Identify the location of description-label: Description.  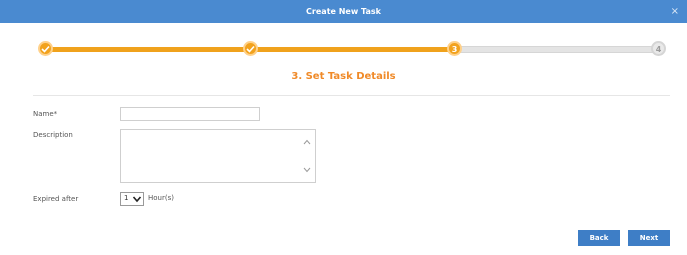
(53, 135).